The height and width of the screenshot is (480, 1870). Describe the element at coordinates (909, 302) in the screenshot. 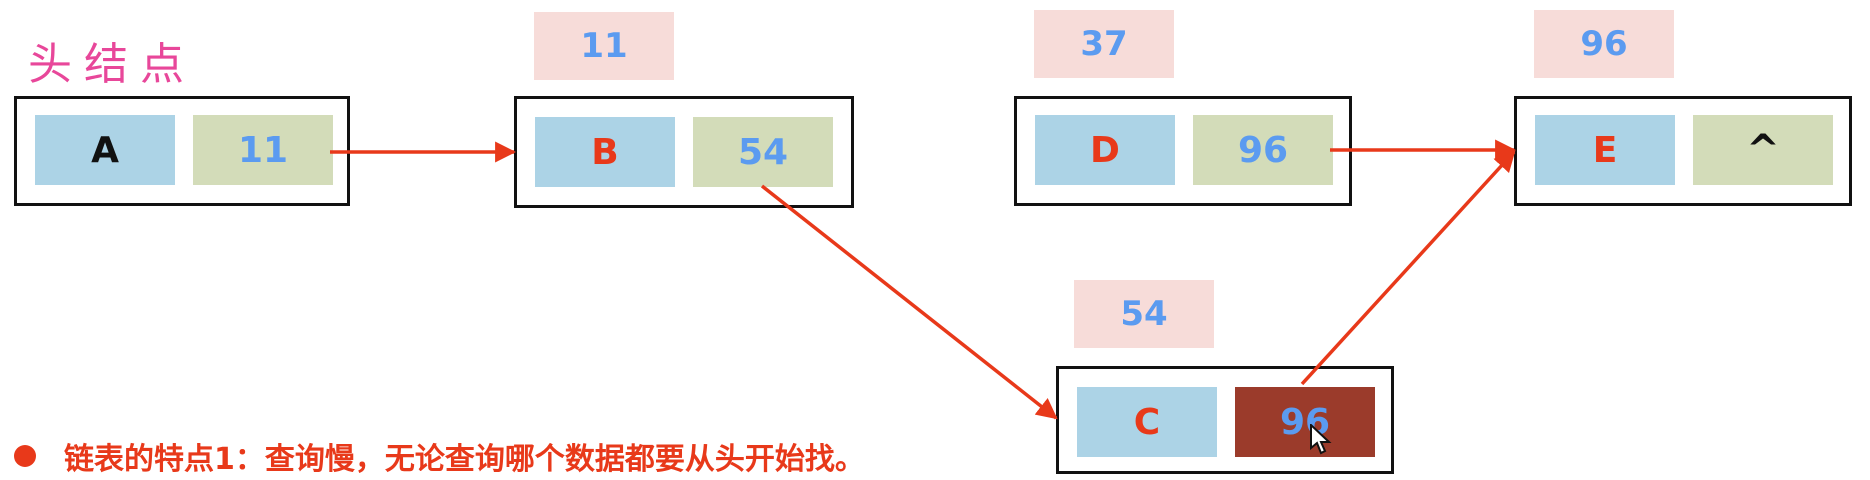

I see `arrow-b-to-c` at that location.